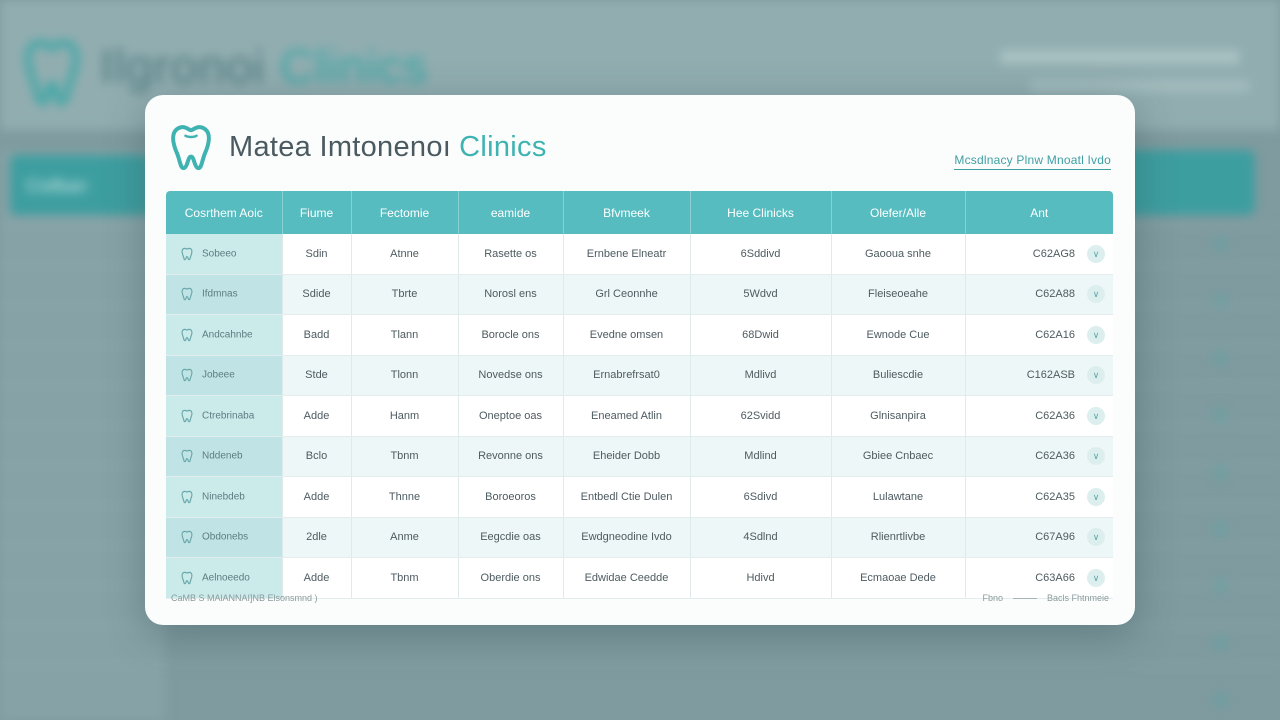 This screenshot has height=720, width=1280. Describe the element at coordinates (761, 294) in the screenshot. I see `table-cell: 5Wdvd` at that location.